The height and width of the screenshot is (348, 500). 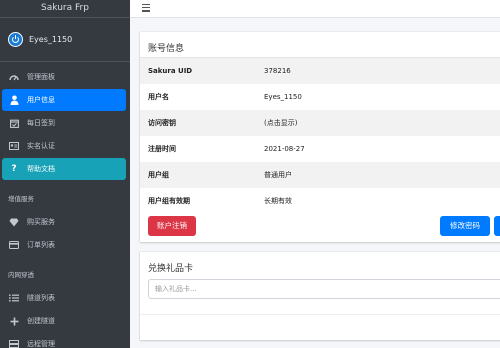 I want to click on table-row: 用户组有效期 长期有效, so click(x=320, y=201).